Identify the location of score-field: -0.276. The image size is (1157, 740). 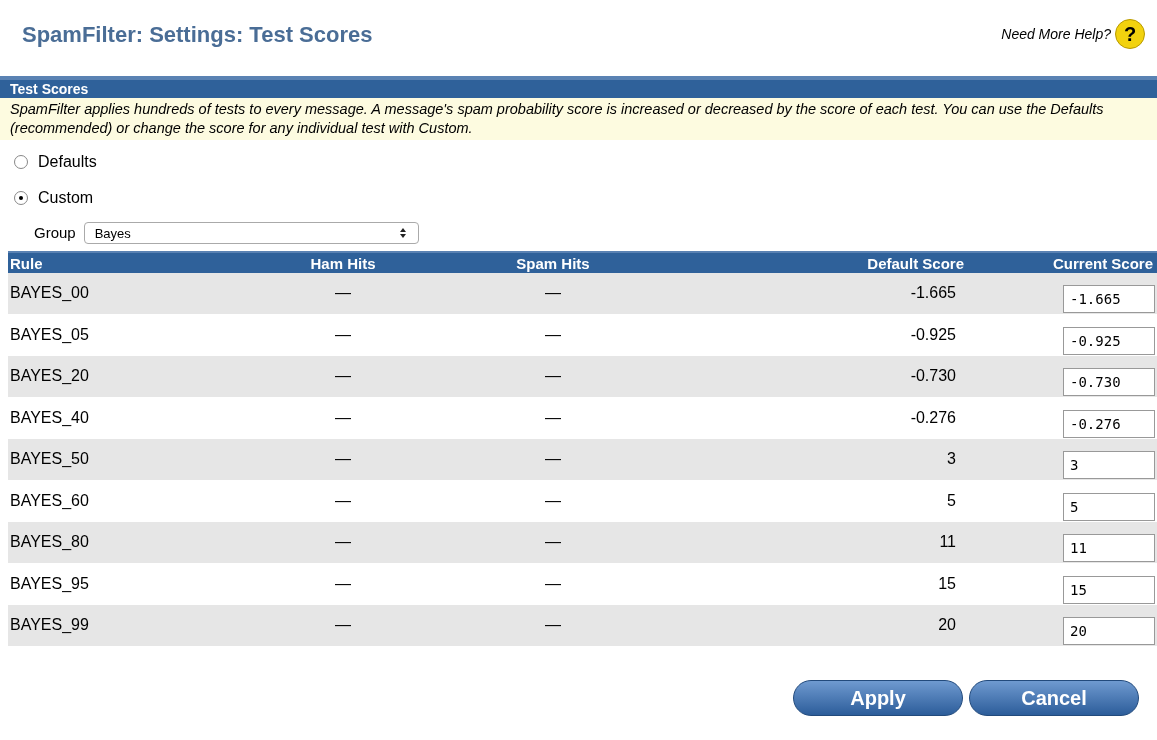
(1109, 423).